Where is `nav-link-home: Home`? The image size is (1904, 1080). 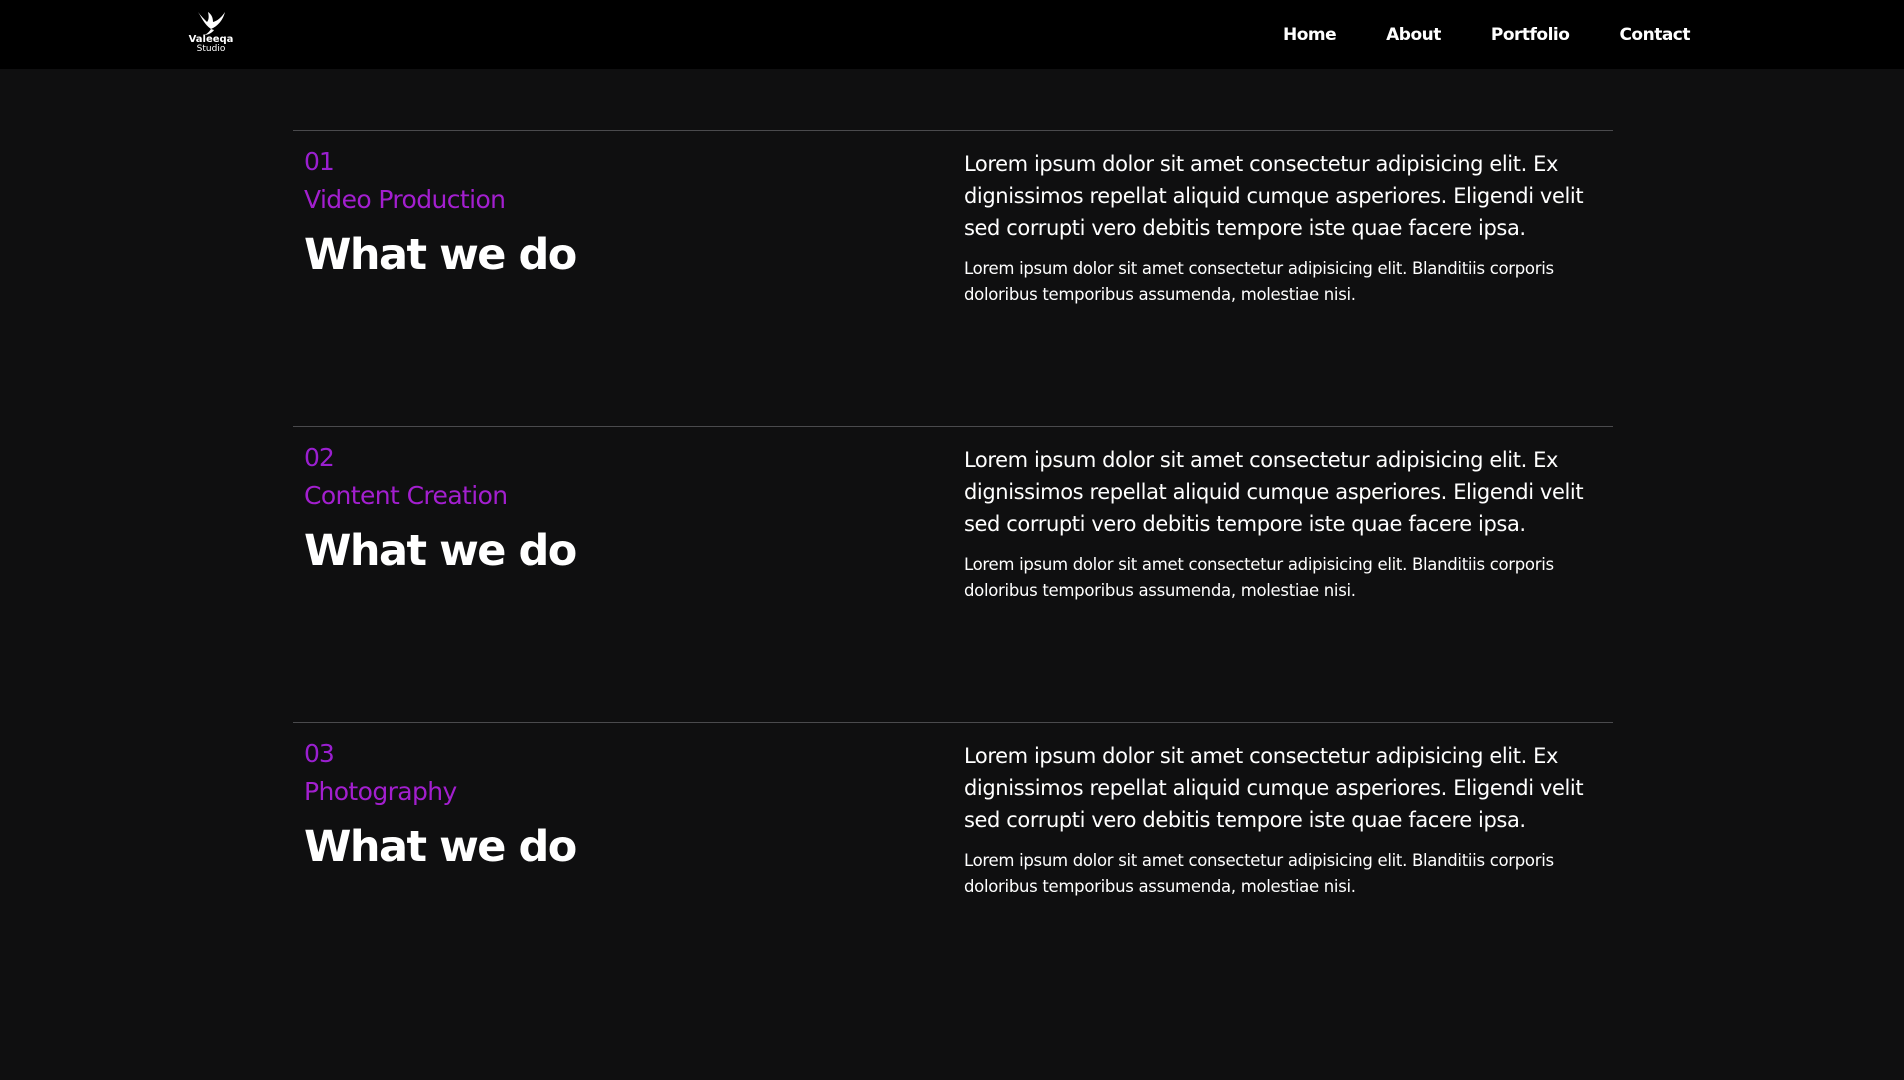 nav-link-home: Home is located at coordinates (1310, 35).